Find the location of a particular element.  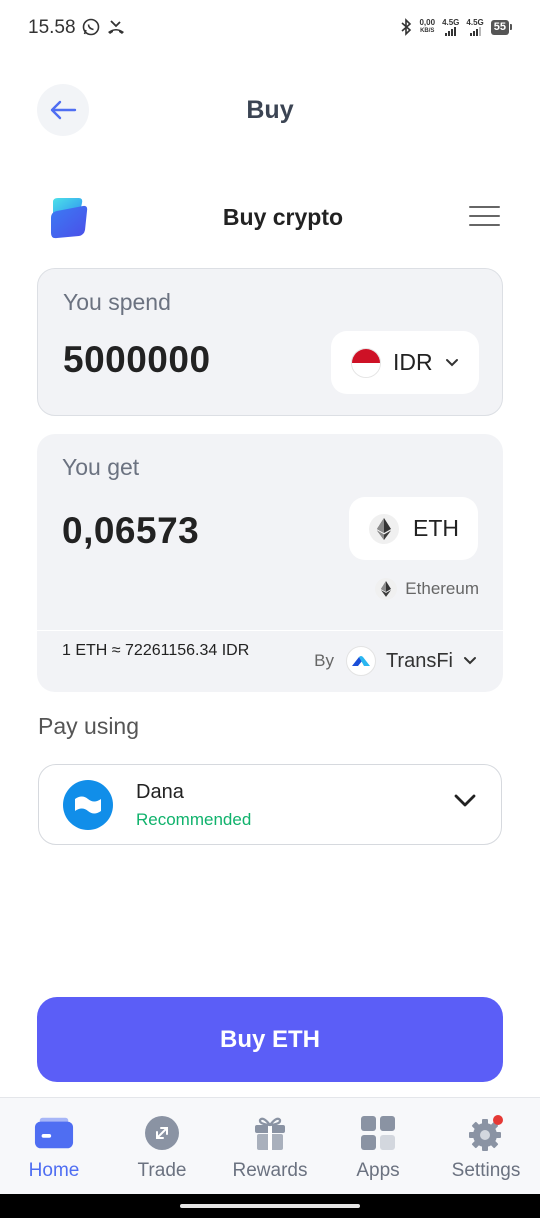

network-name: Ethereum is located at coordinates (442, 588).